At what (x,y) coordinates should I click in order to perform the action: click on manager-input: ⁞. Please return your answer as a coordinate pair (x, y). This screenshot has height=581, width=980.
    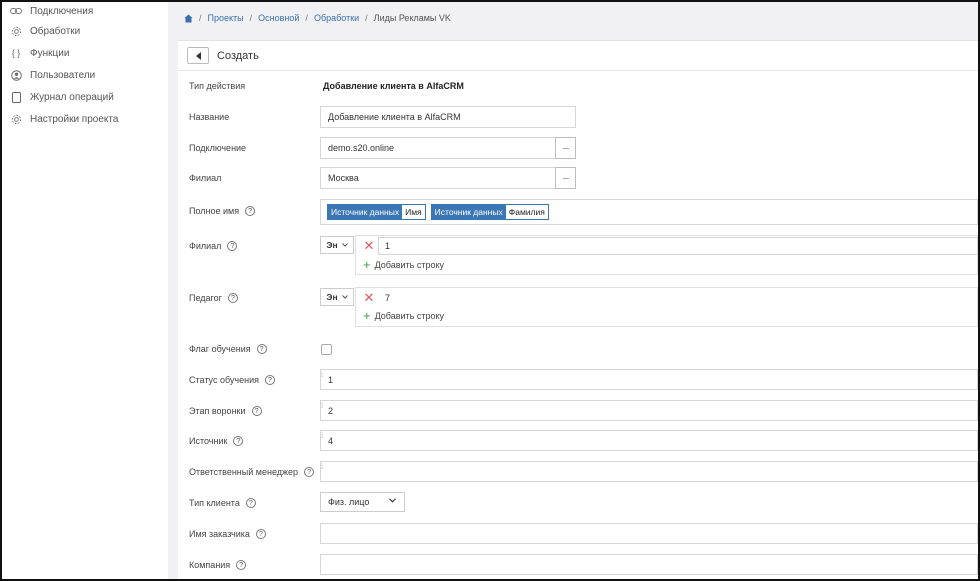
    Looking at the image, I should click on (649, 471).